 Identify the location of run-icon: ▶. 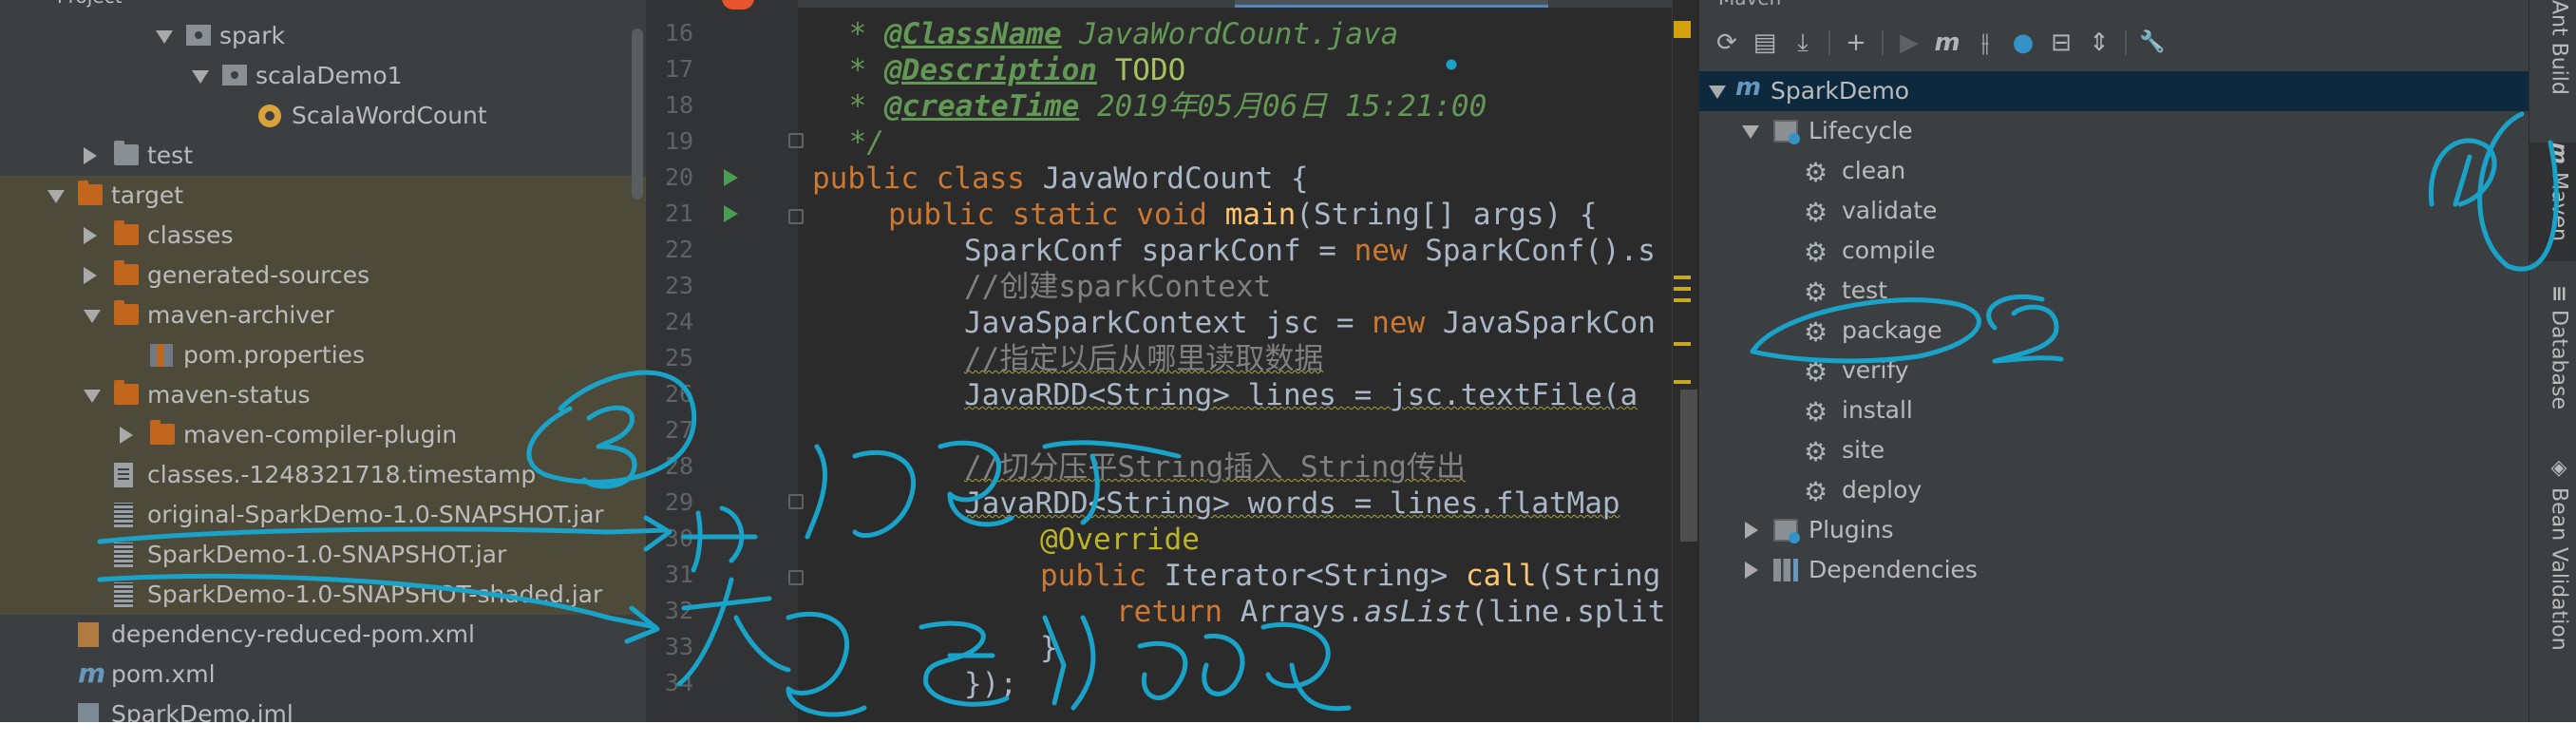
(1909, 43).